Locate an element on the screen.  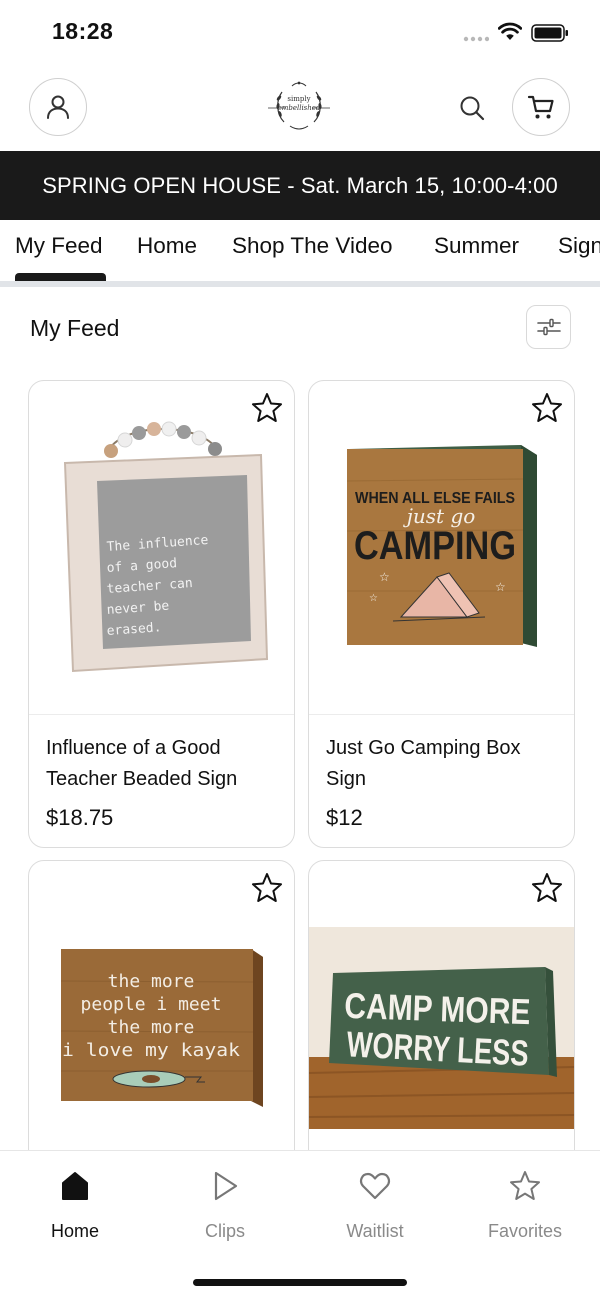
user-icon is located at coordinates (58, 107).